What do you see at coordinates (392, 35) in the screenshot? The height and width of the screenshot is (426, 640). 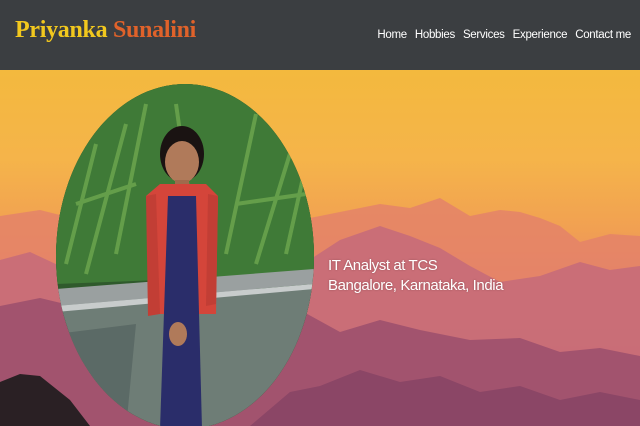 I see `nav-home-link: Home` at bounding box center [392, 35].